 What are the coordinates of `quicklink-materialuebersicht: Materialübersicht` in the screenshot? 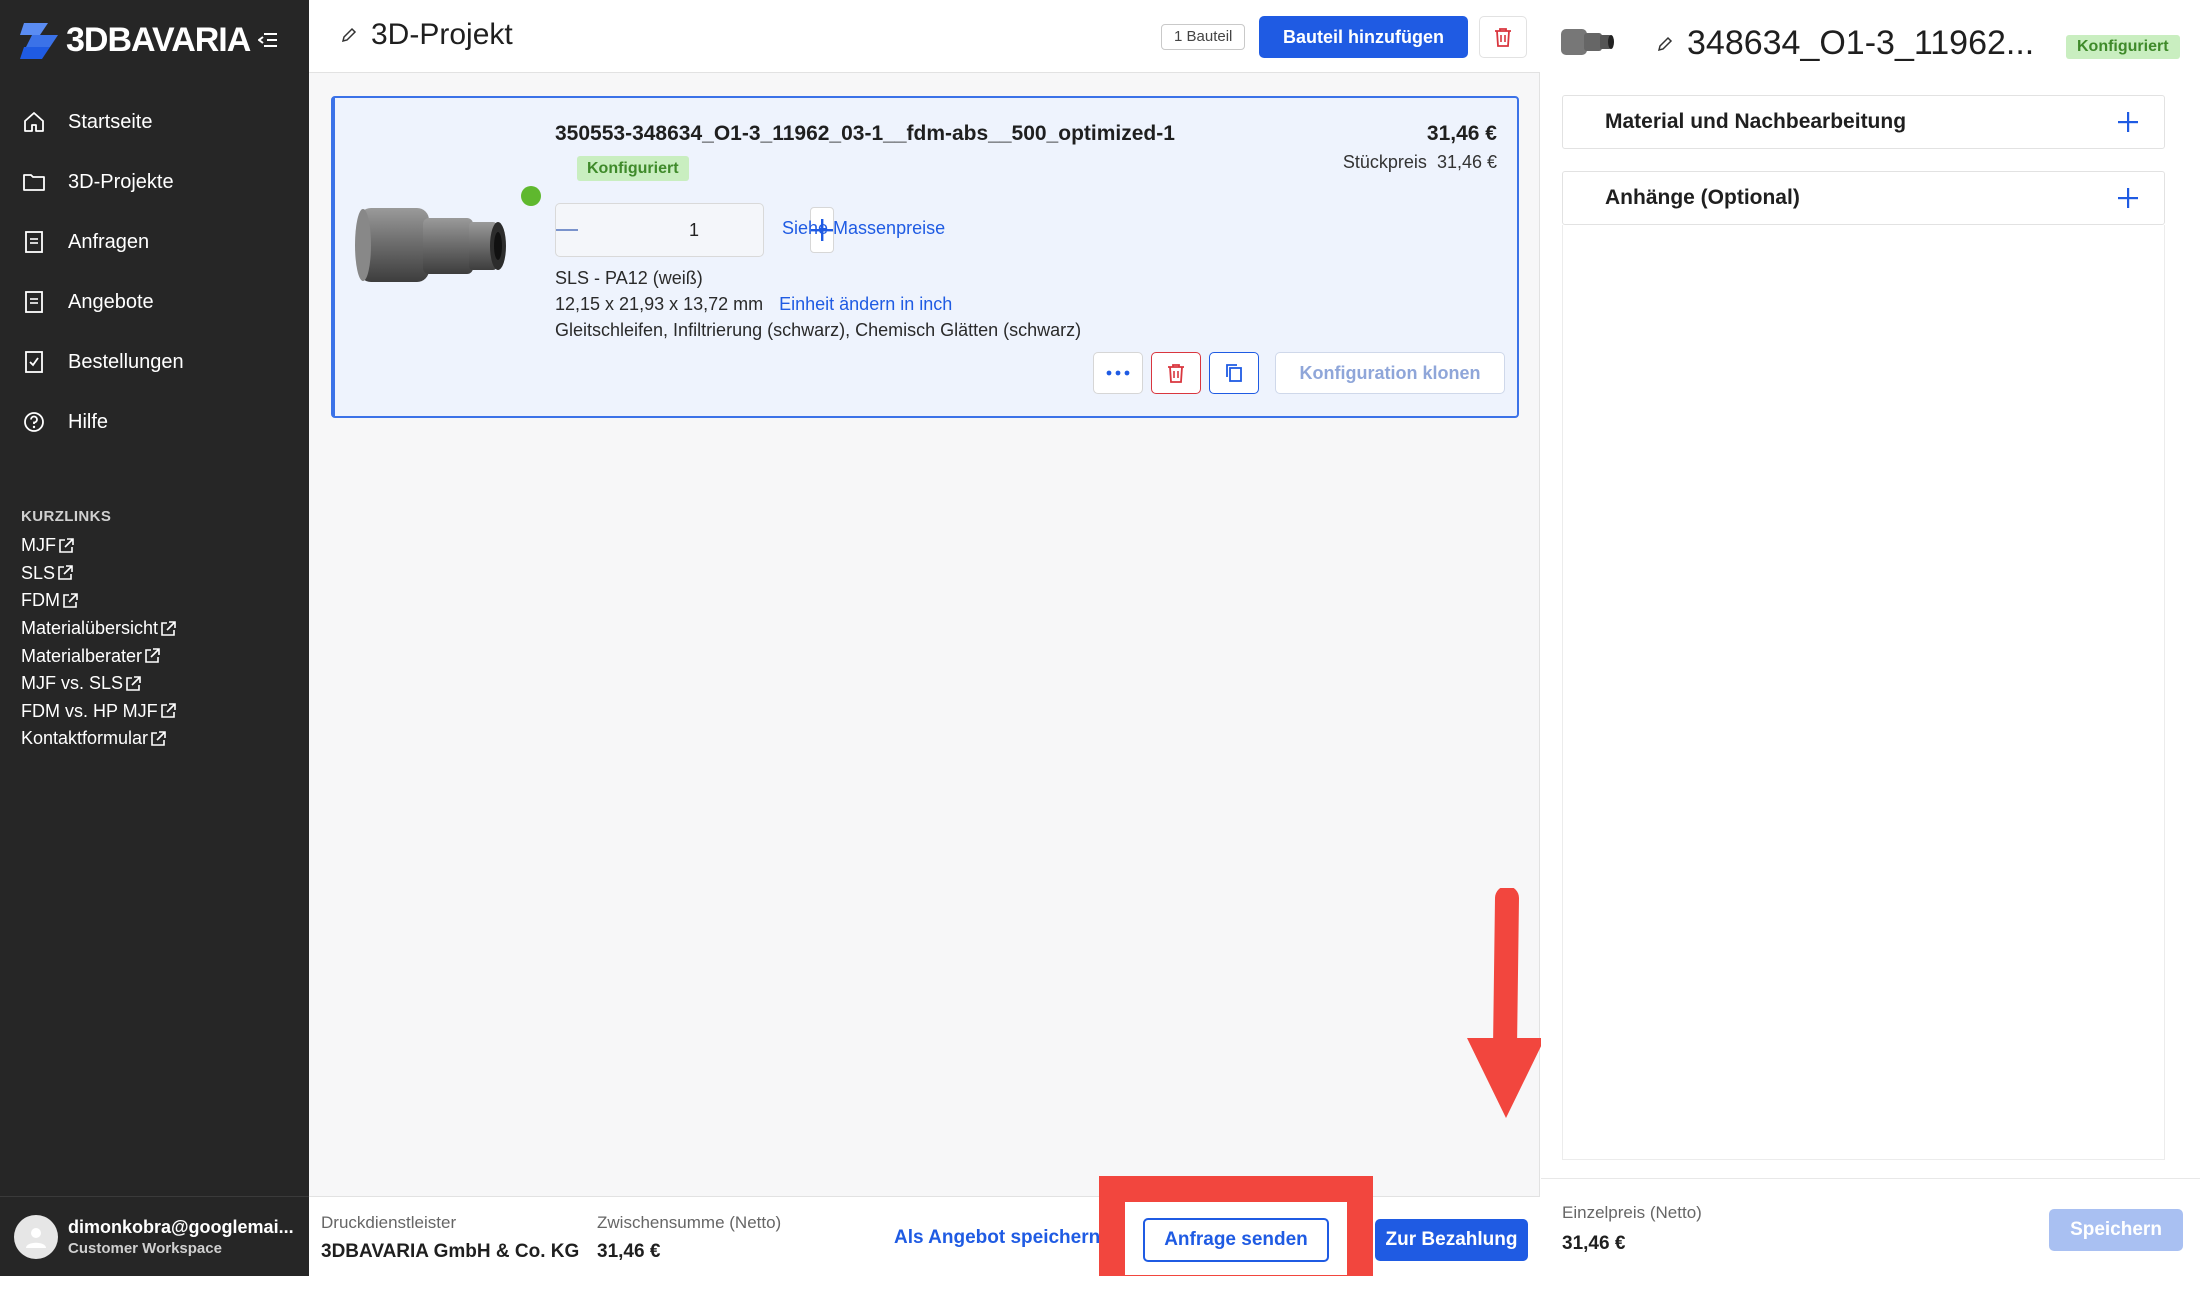 It's located at (98, 629).